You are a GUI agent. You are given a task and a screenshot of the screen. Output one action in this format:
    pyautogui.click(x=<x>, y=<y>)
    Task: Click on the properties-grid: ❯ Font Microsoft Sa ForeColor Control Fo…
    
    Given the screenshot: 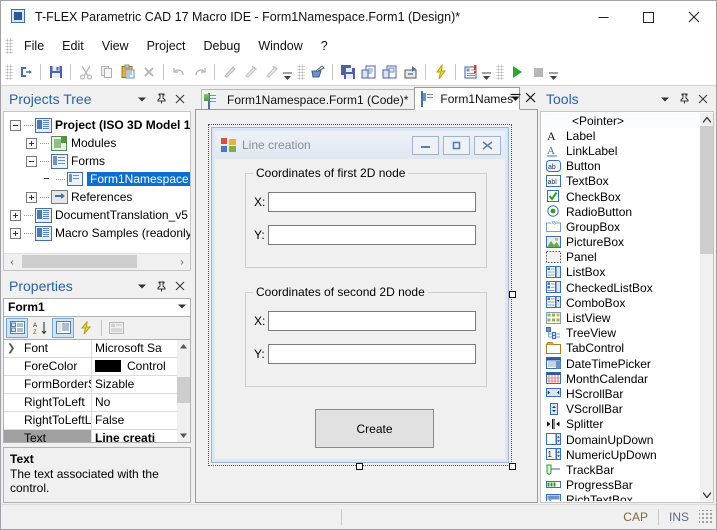 What is the action you would take?
    pyautogui.click(x=97, y=391)
    